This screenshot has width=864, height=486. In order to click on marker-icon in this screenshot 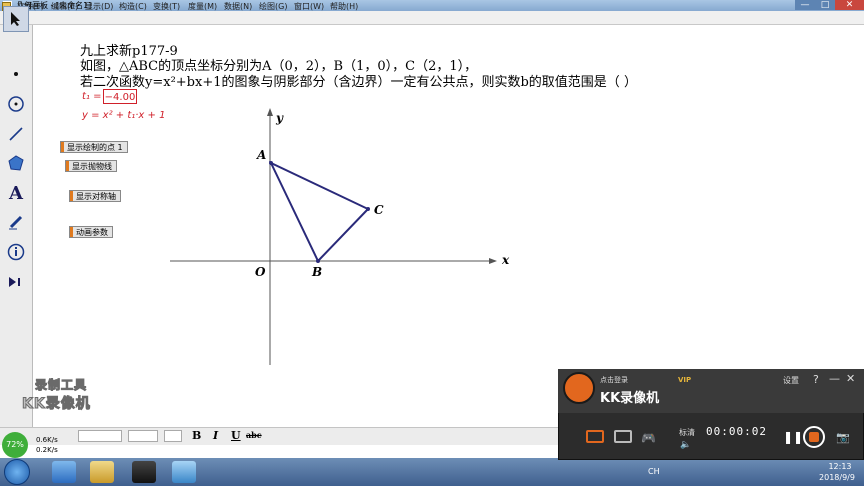, I will do `click(16, 222)`.